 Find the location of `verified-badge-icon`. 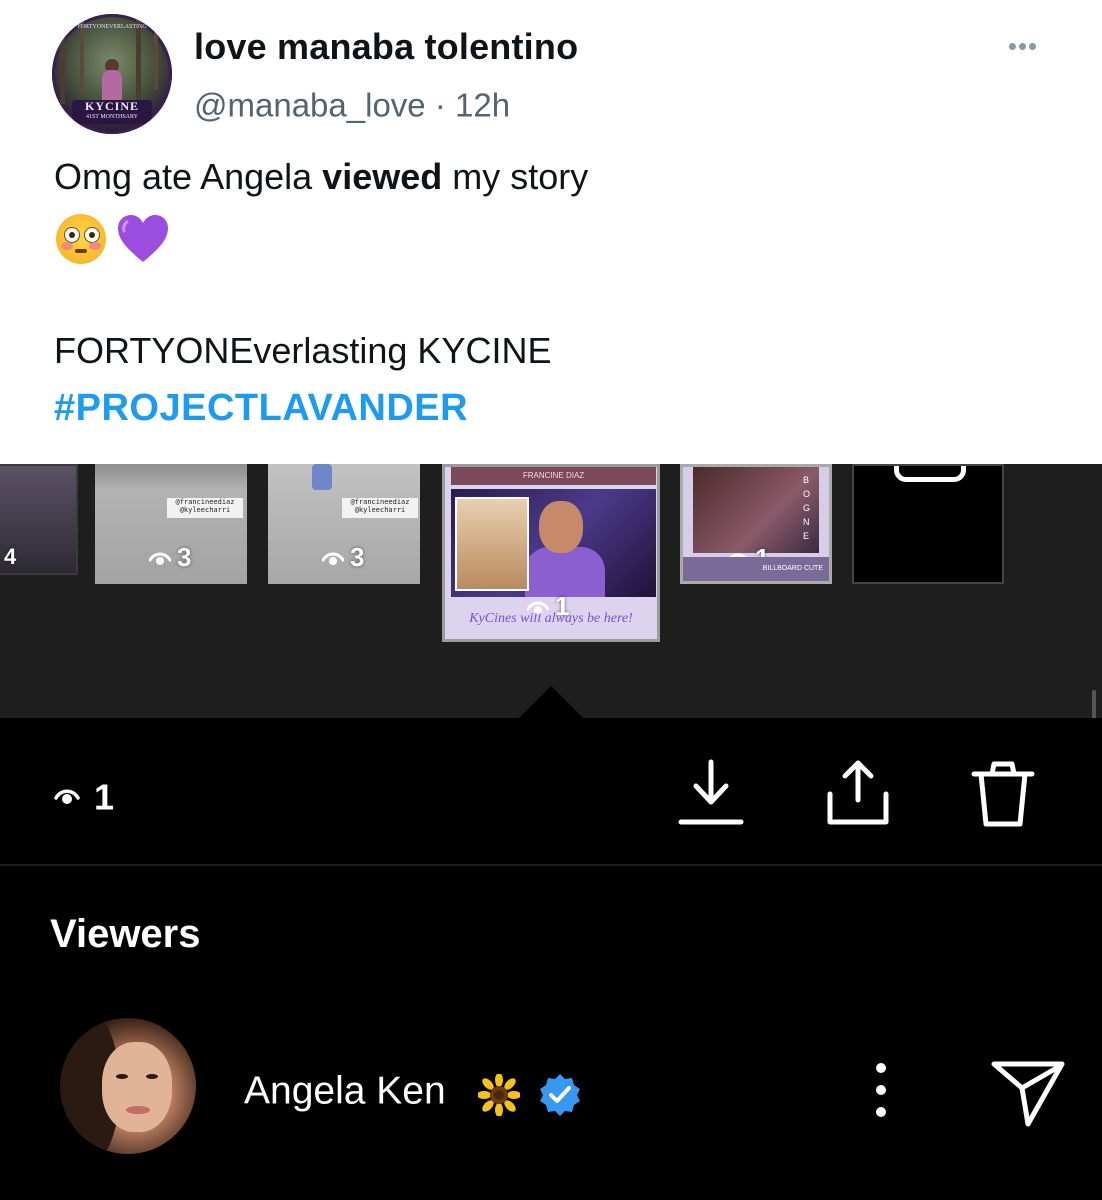

verified-badge-icon is located at coordinates (560, 1095).